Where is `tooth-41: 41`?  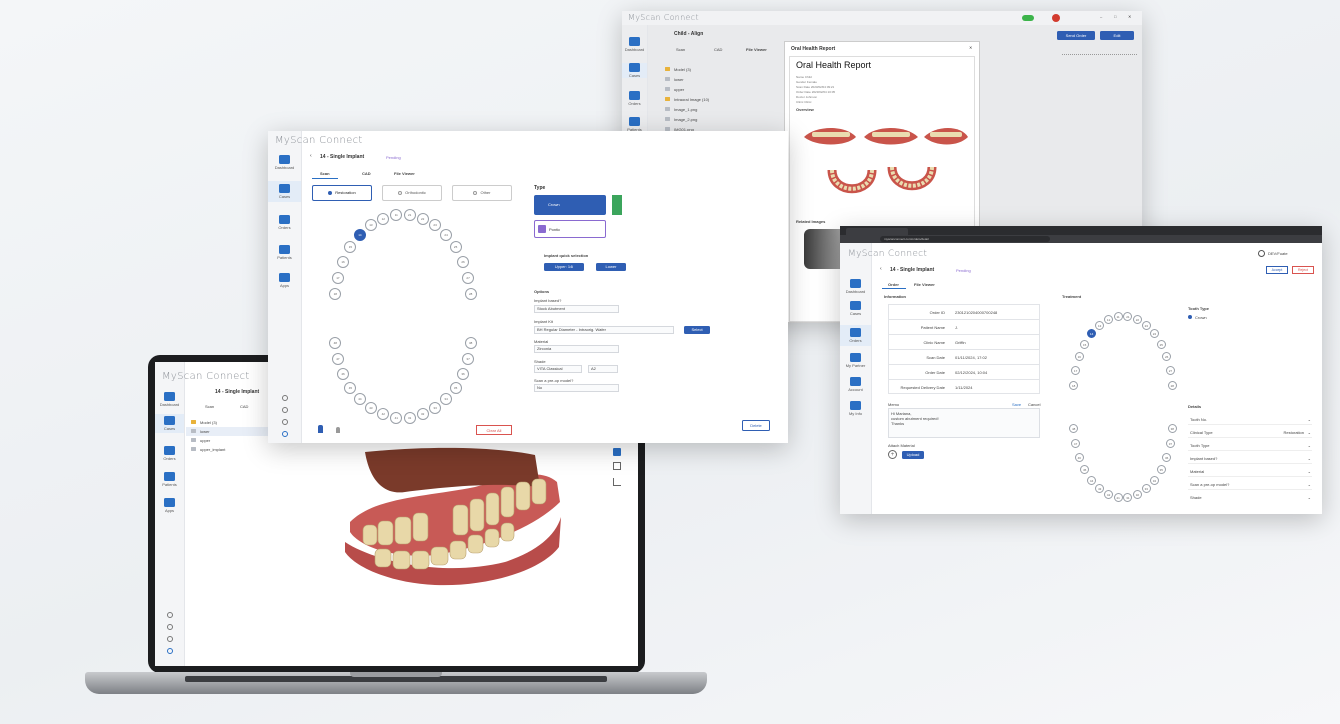 tooth-41: 41 is located at coordinates (396, 417).